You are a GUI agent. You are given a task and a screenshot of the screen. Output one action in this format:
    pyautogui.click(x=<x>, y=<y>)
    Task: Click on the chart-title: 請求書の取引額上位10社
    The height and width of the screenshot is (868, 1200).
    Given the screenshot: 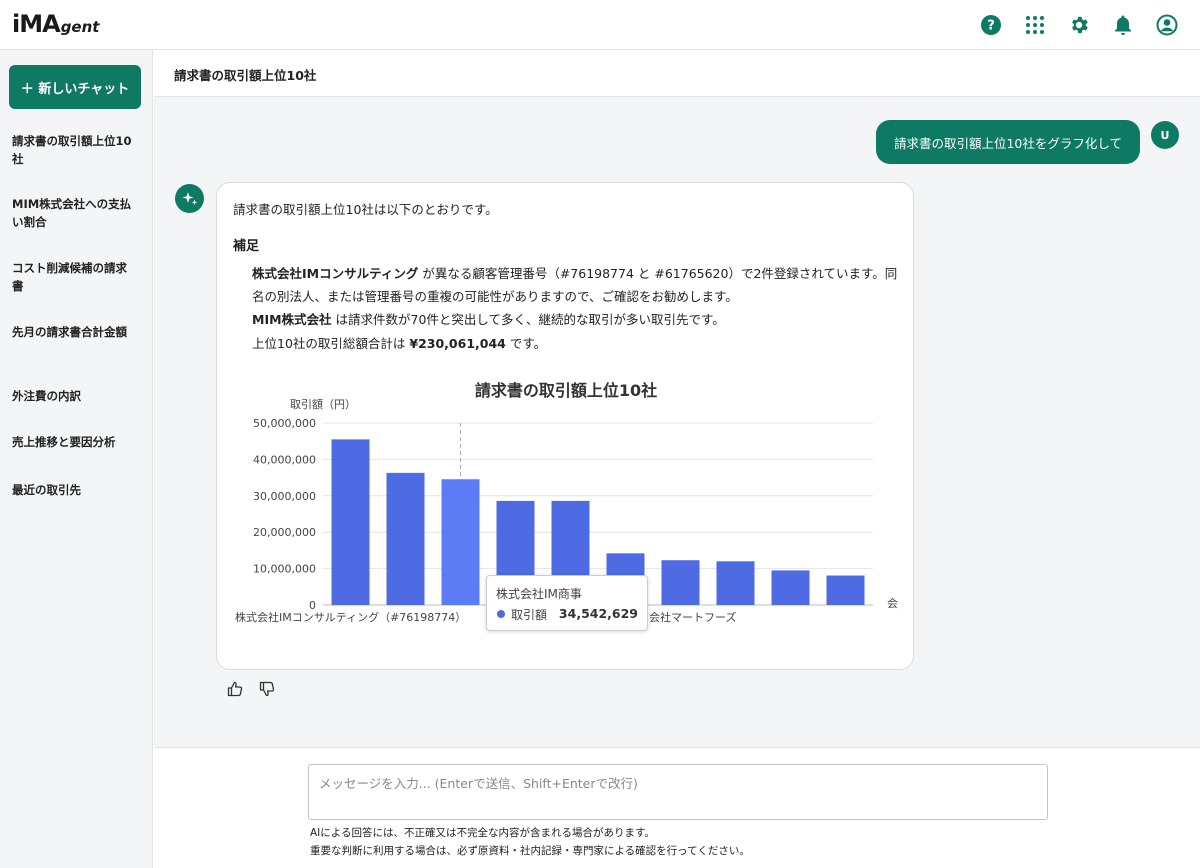 What is the action you would take?
    pyautogui.click(x=566, y=390)
    